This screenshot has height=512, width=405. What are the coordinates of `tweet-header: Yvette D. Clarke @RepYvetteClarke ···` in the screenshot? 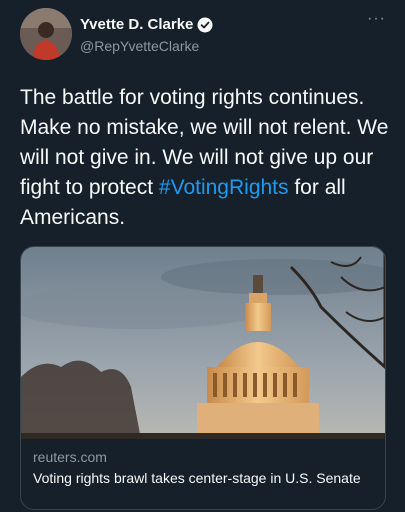 It's located at (205, 34).